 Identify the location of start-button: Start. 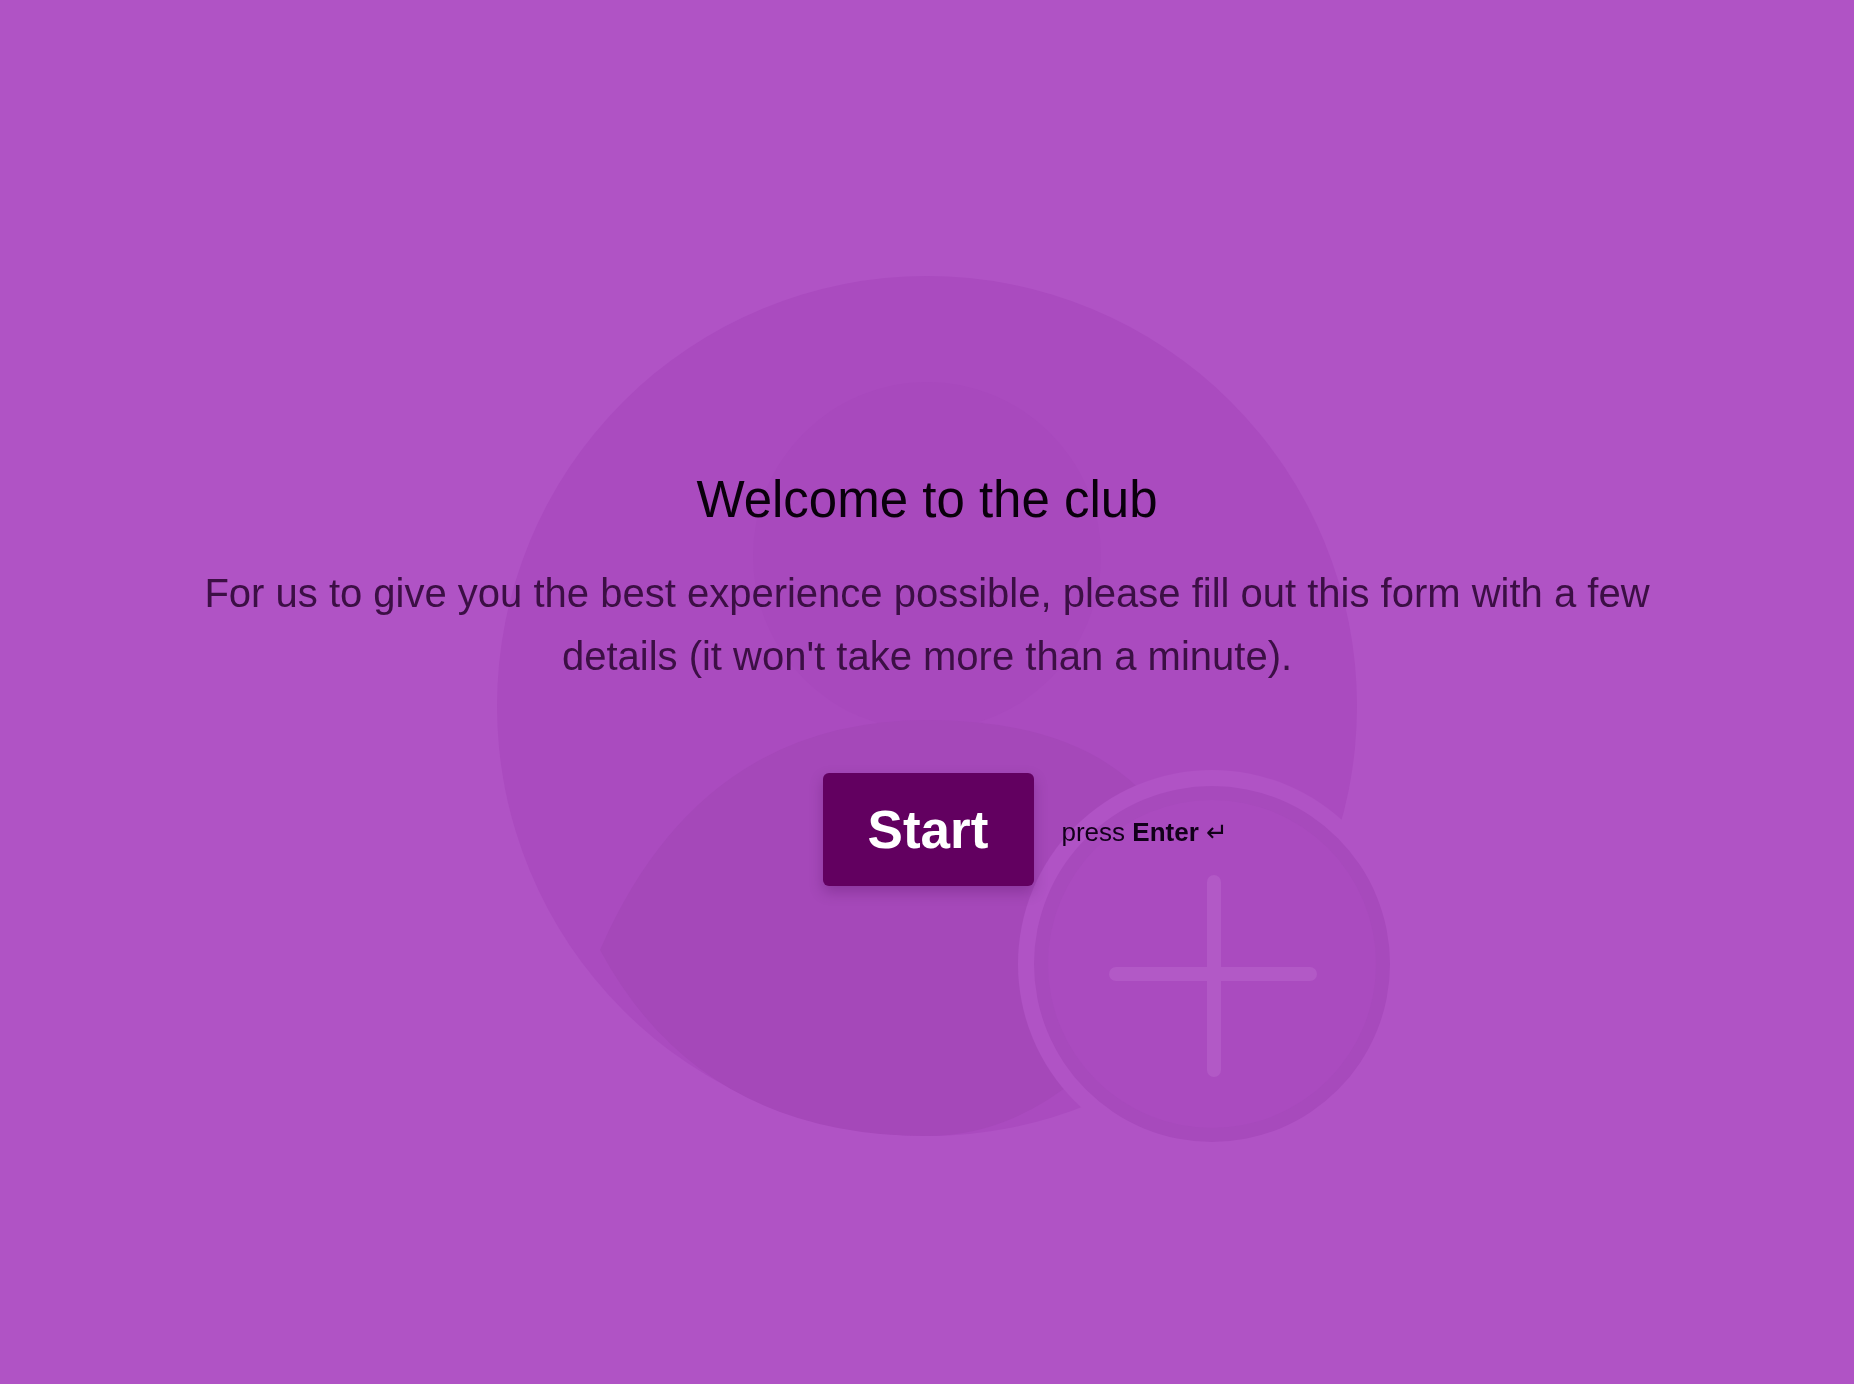
(928, 829).